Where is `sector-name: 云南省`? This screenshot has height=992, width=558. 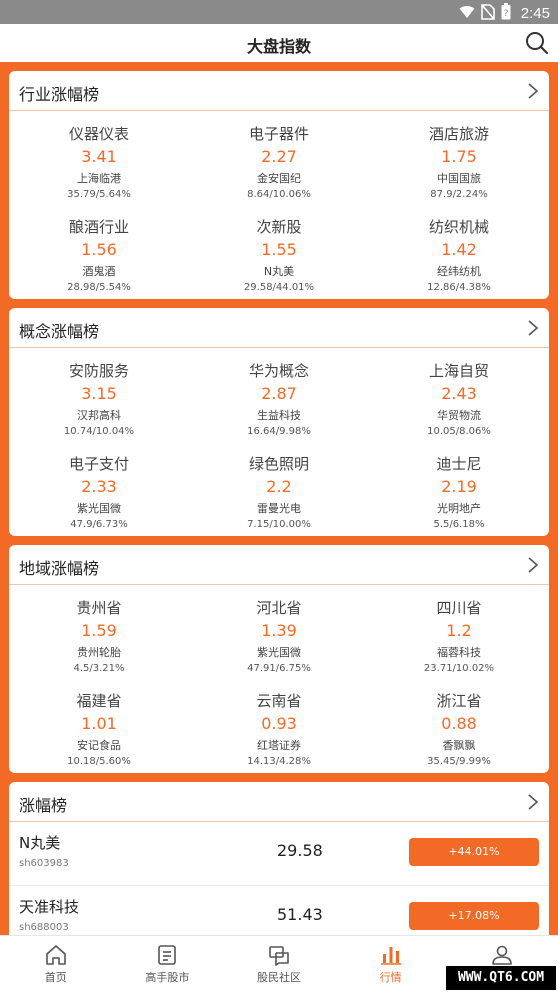 sector-name: 云南省 is located at coordinates (279, 701).